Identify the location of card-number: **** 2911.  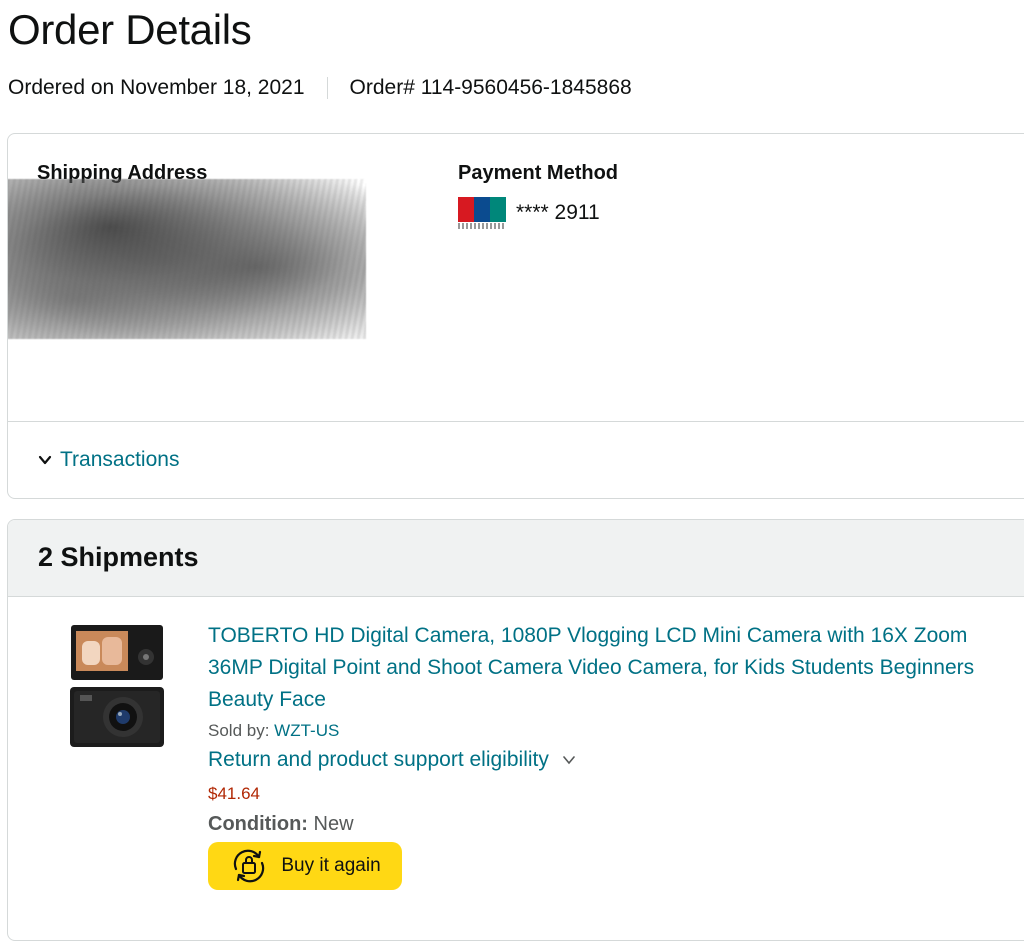
(558, 212).